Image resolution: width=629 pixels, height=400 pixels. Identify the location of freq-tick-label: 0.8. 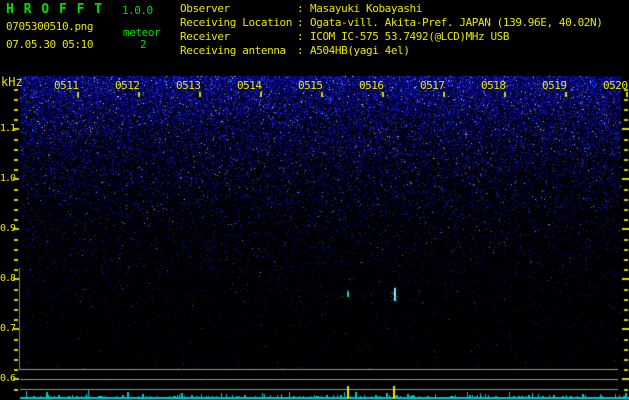
(8, 278).